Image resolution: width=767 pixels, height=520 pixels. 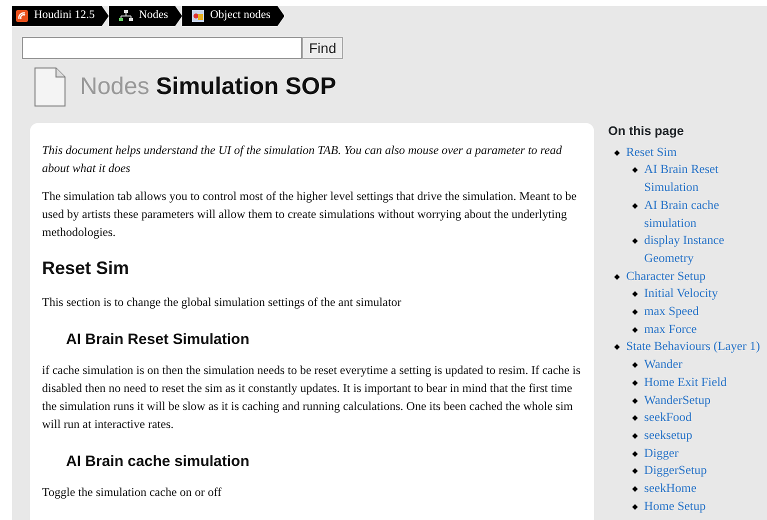 What do you see at coordinates (86, 268) in the screenshot?
I see `section-heading: Reset Sim` at bounding box center [86, 268].